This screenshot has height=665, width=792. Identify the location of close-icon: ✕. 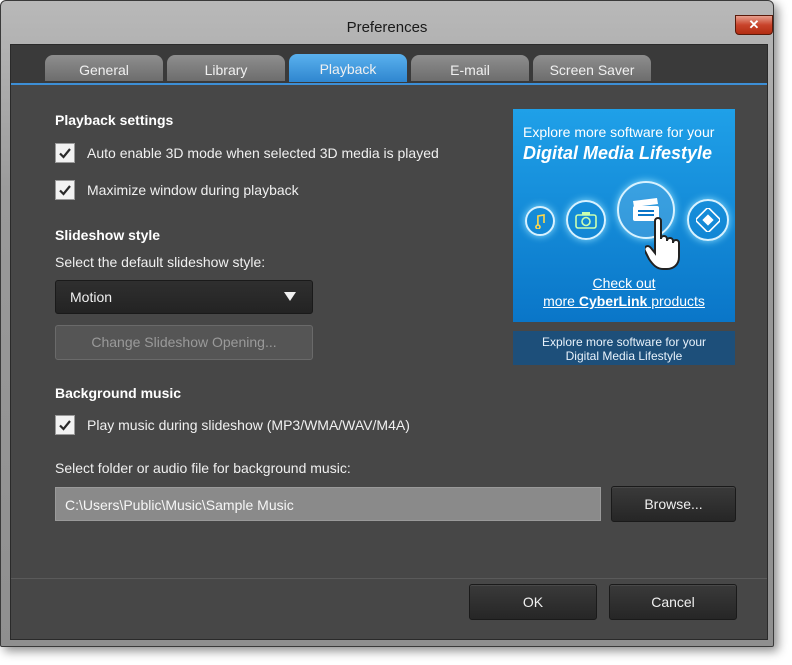
(754, 24).